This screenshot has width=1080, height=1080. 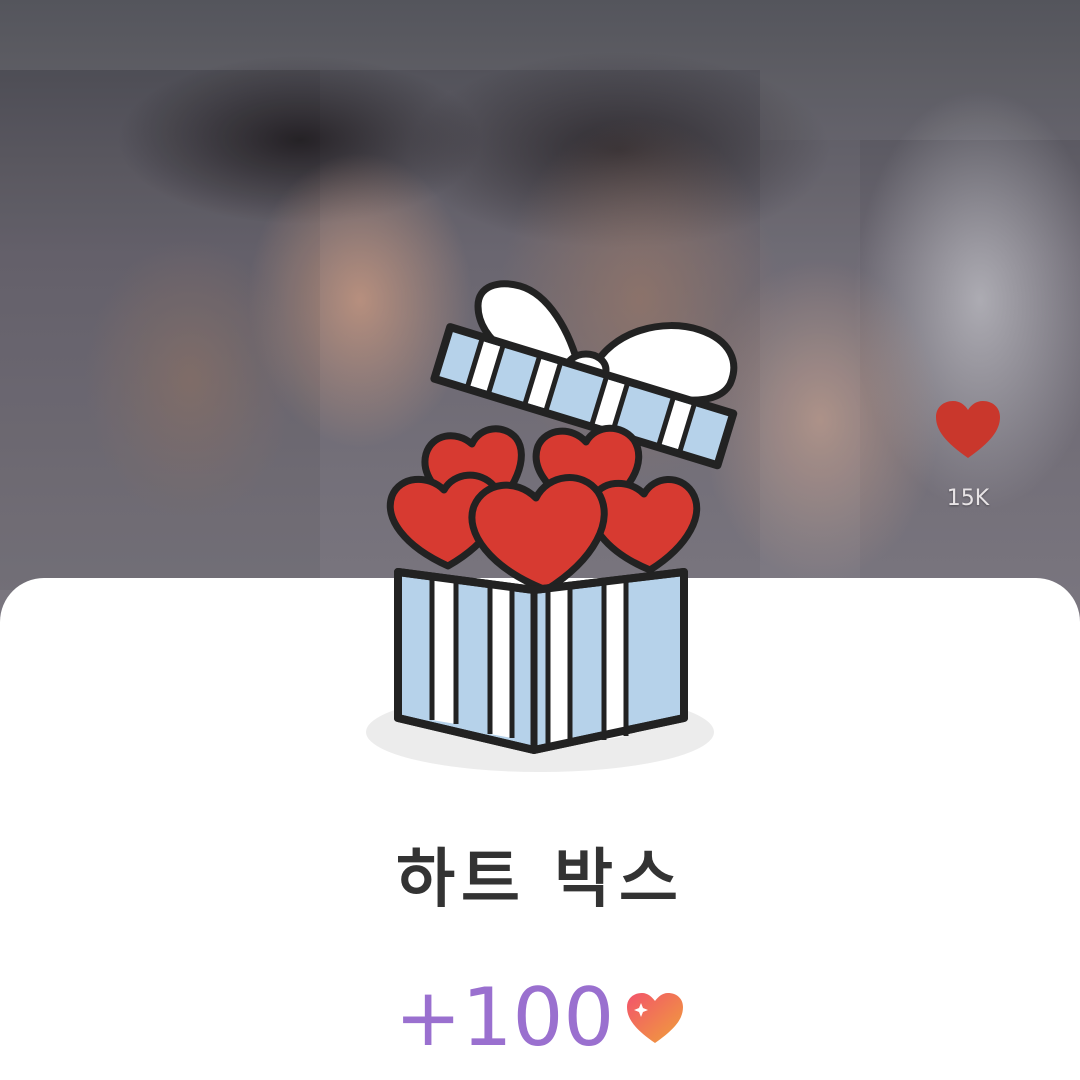 What do you see at coordinates (968, 430) in the screenshot?
I see `heart-icon` at bounding box center [968, 430].